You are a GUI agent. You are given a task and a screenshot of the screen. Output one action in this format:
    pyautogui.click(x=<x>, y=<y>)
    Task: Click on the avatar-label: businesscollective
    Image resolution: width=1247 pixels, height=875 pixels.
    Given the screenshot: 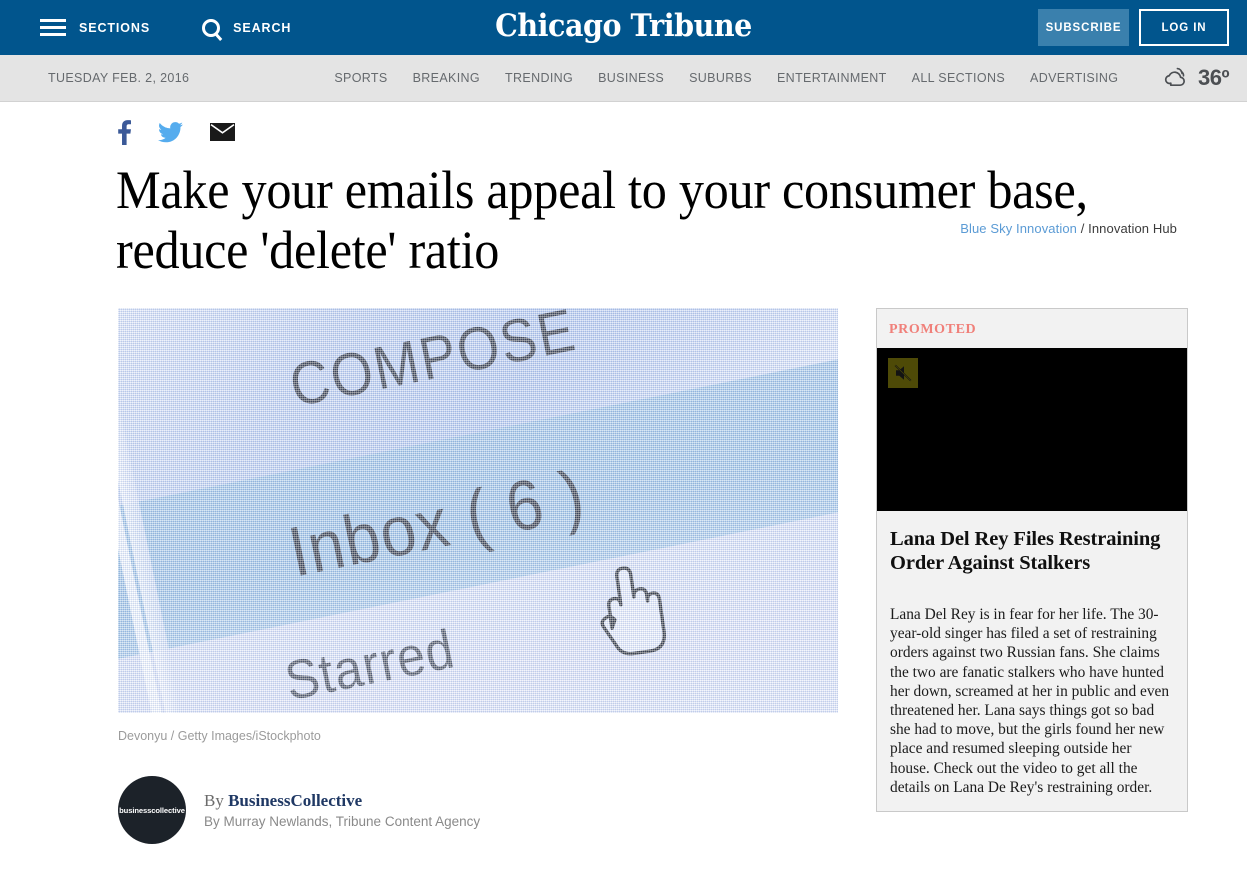 What is the action you would take?
    pyautogui.click(x=152, y=810)
    